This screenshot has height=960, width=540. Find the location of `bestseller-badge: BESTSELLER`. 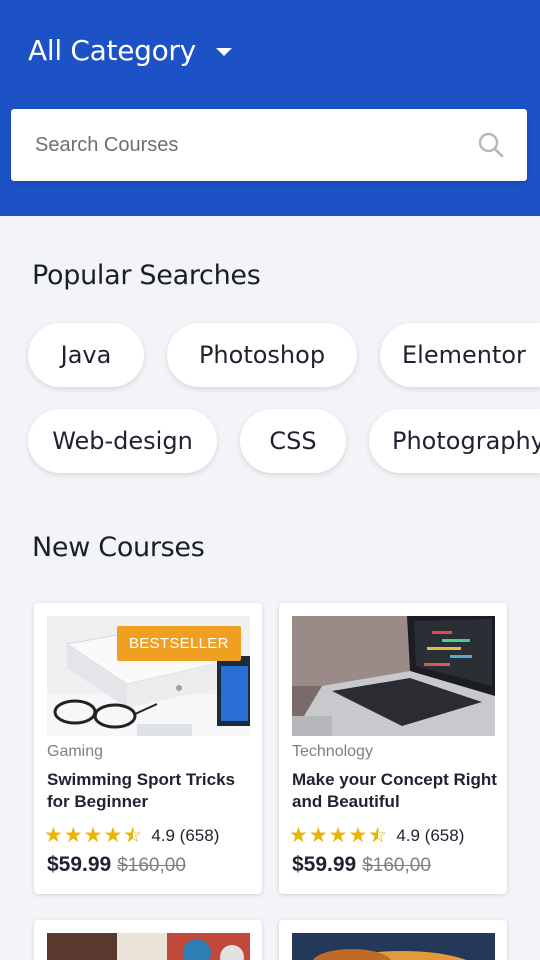

bestseller-badge: BESTSELLER is located at coordinates (179, 643).